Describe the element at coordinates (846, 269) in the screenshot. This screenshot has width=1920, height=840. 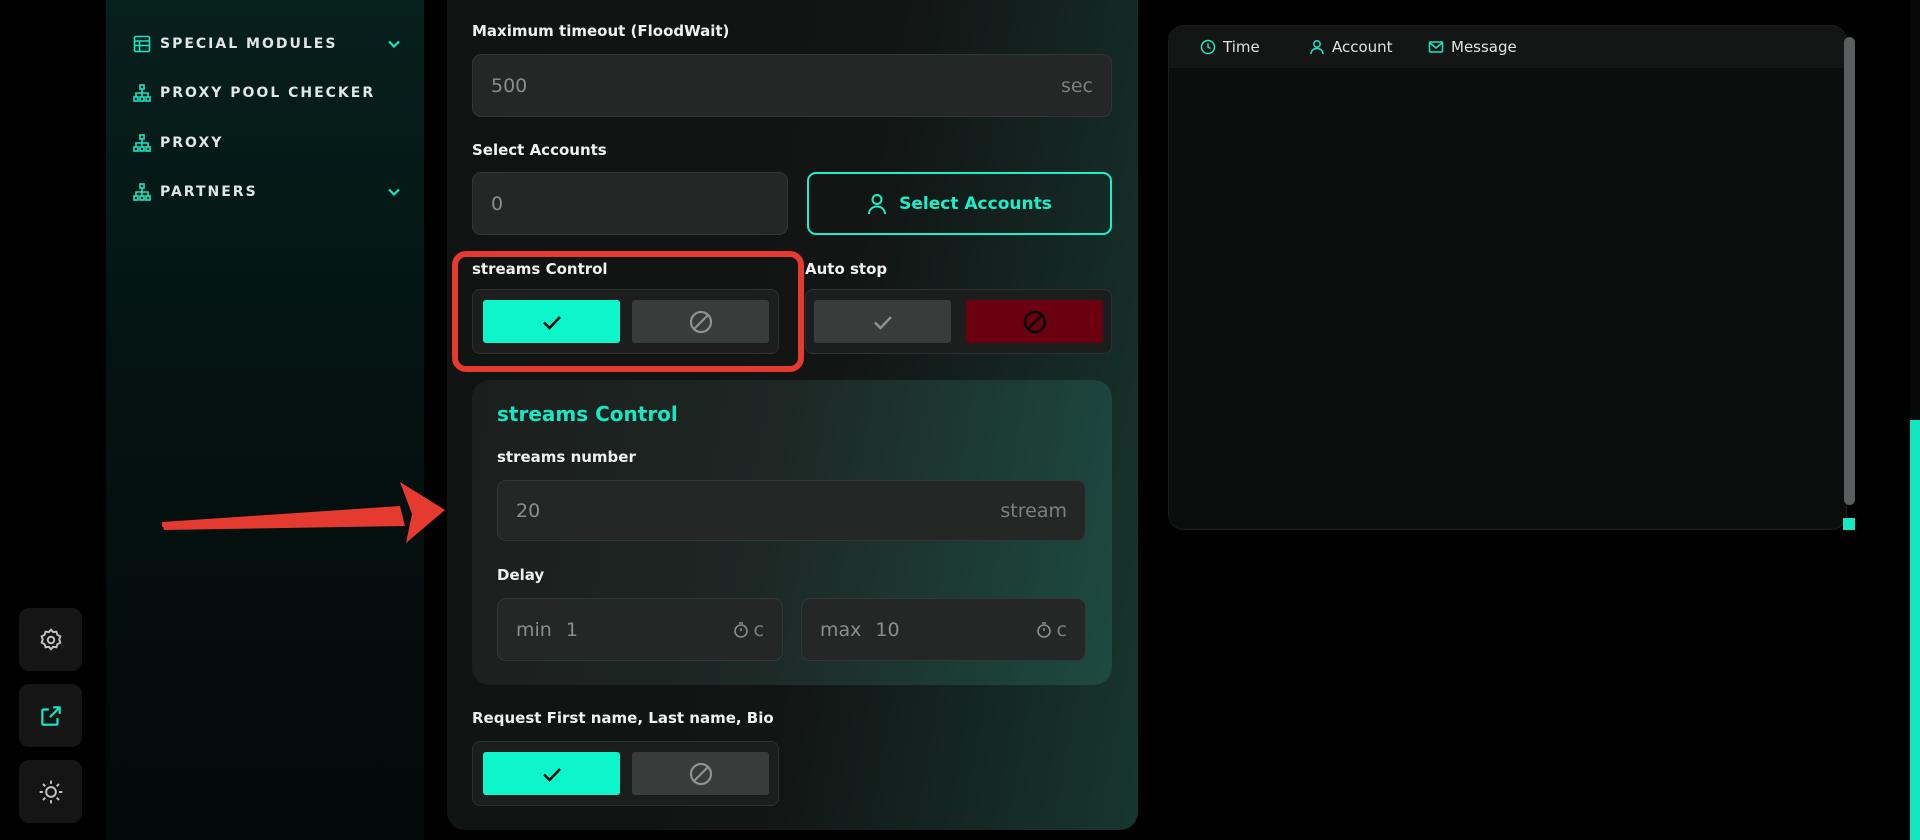
I see `auto-stop-label: Auto stop` at that location.